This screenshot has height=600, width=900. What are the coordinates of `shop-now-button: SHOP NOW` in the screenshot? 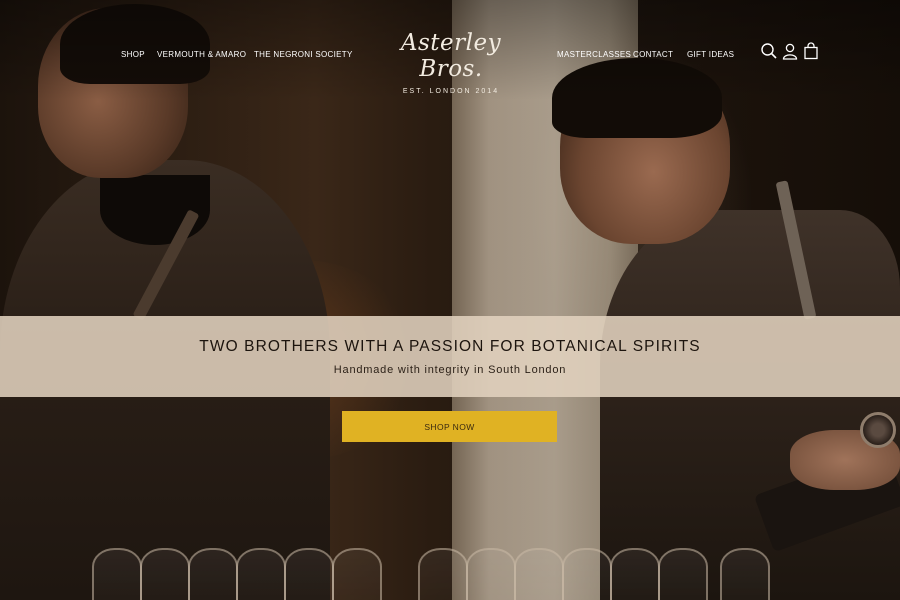 It's located at (449, 426).